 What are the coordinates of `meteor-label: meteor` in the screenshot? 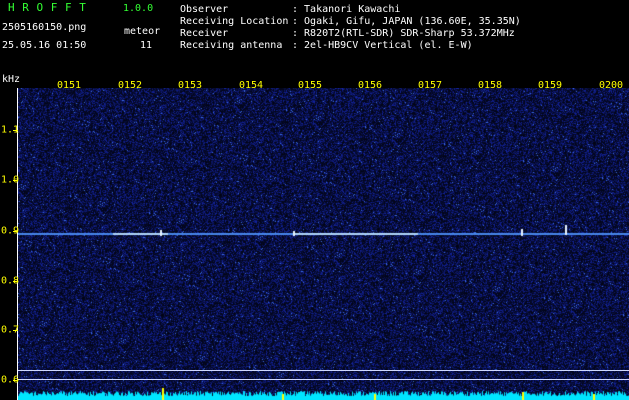 It's located at (142, 31).